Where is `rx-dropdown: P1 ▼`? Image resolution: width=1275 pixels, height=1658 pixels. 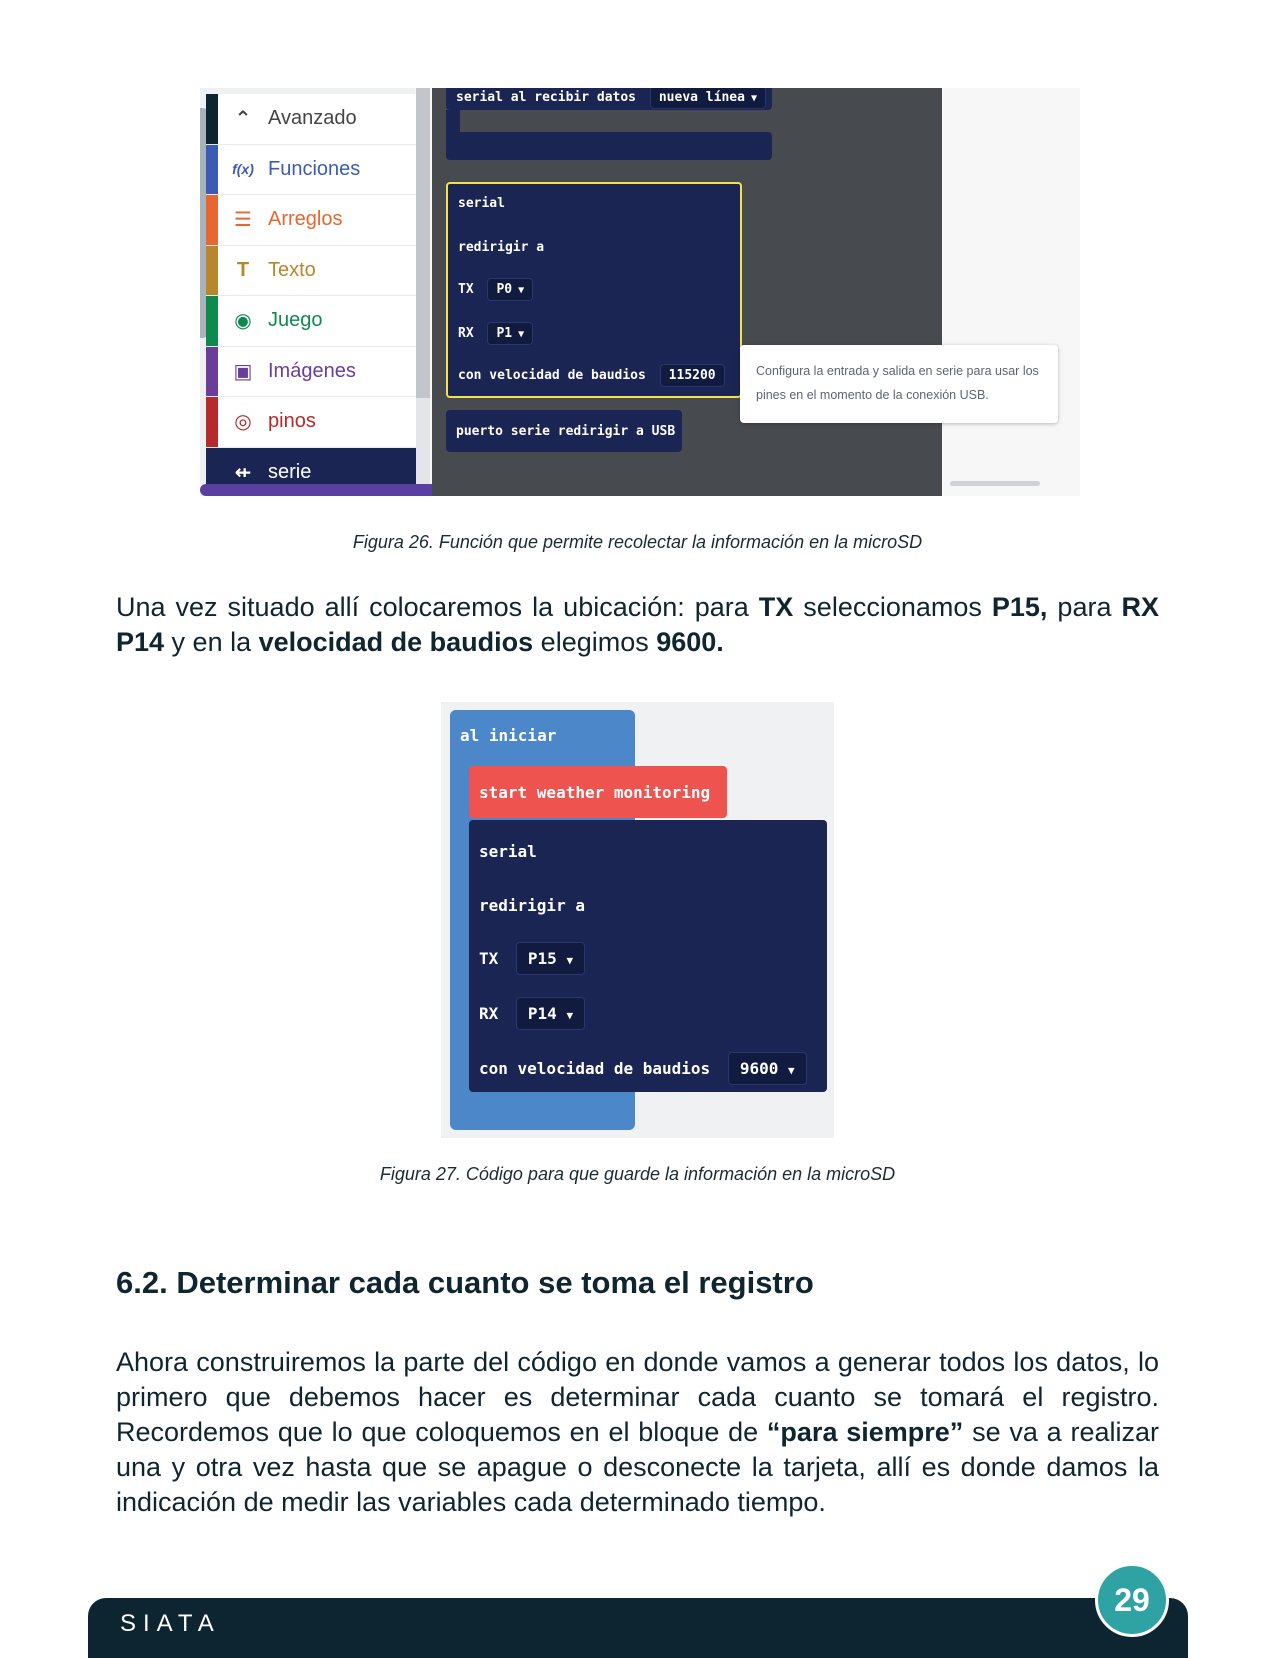
rx-dropdown: P1 ▼ is located at coordinates (510, 333).